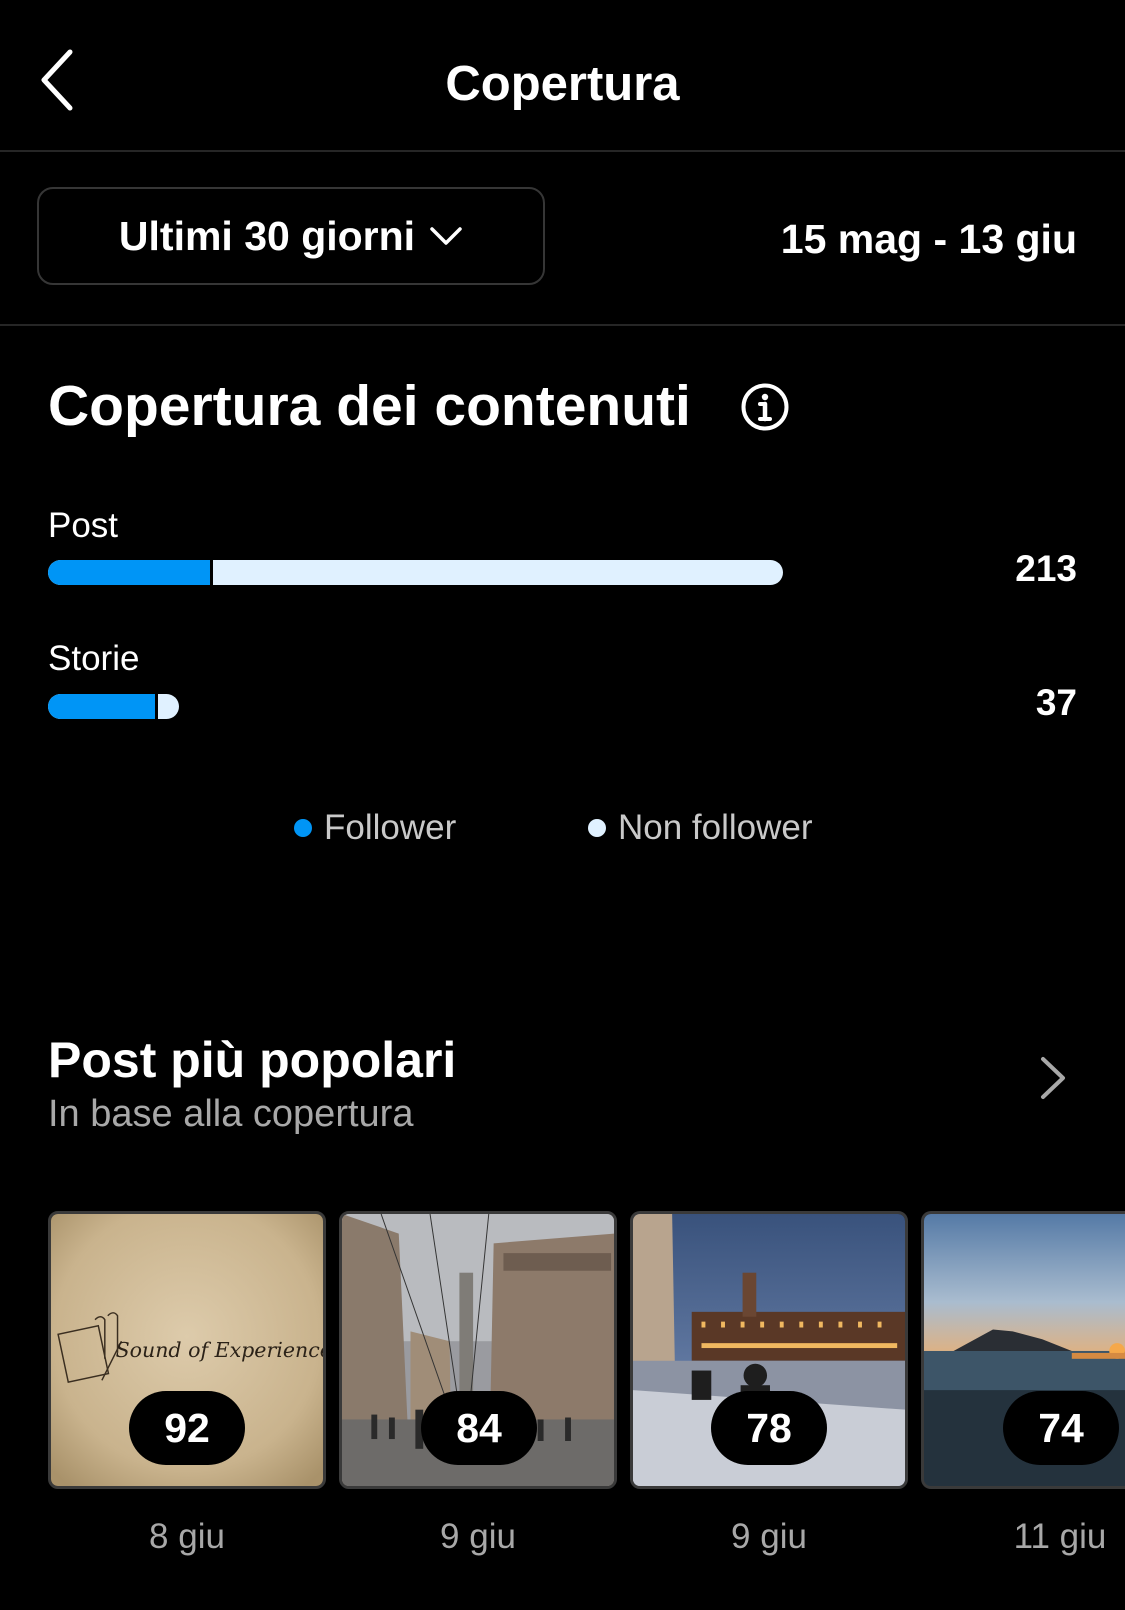 This screenshot has width=1125, height=1610. What do you see at coordinates (1060, 1536) in the screenshot?
I see `post-date: 11 giu` at bounding box center [1060, 1536].